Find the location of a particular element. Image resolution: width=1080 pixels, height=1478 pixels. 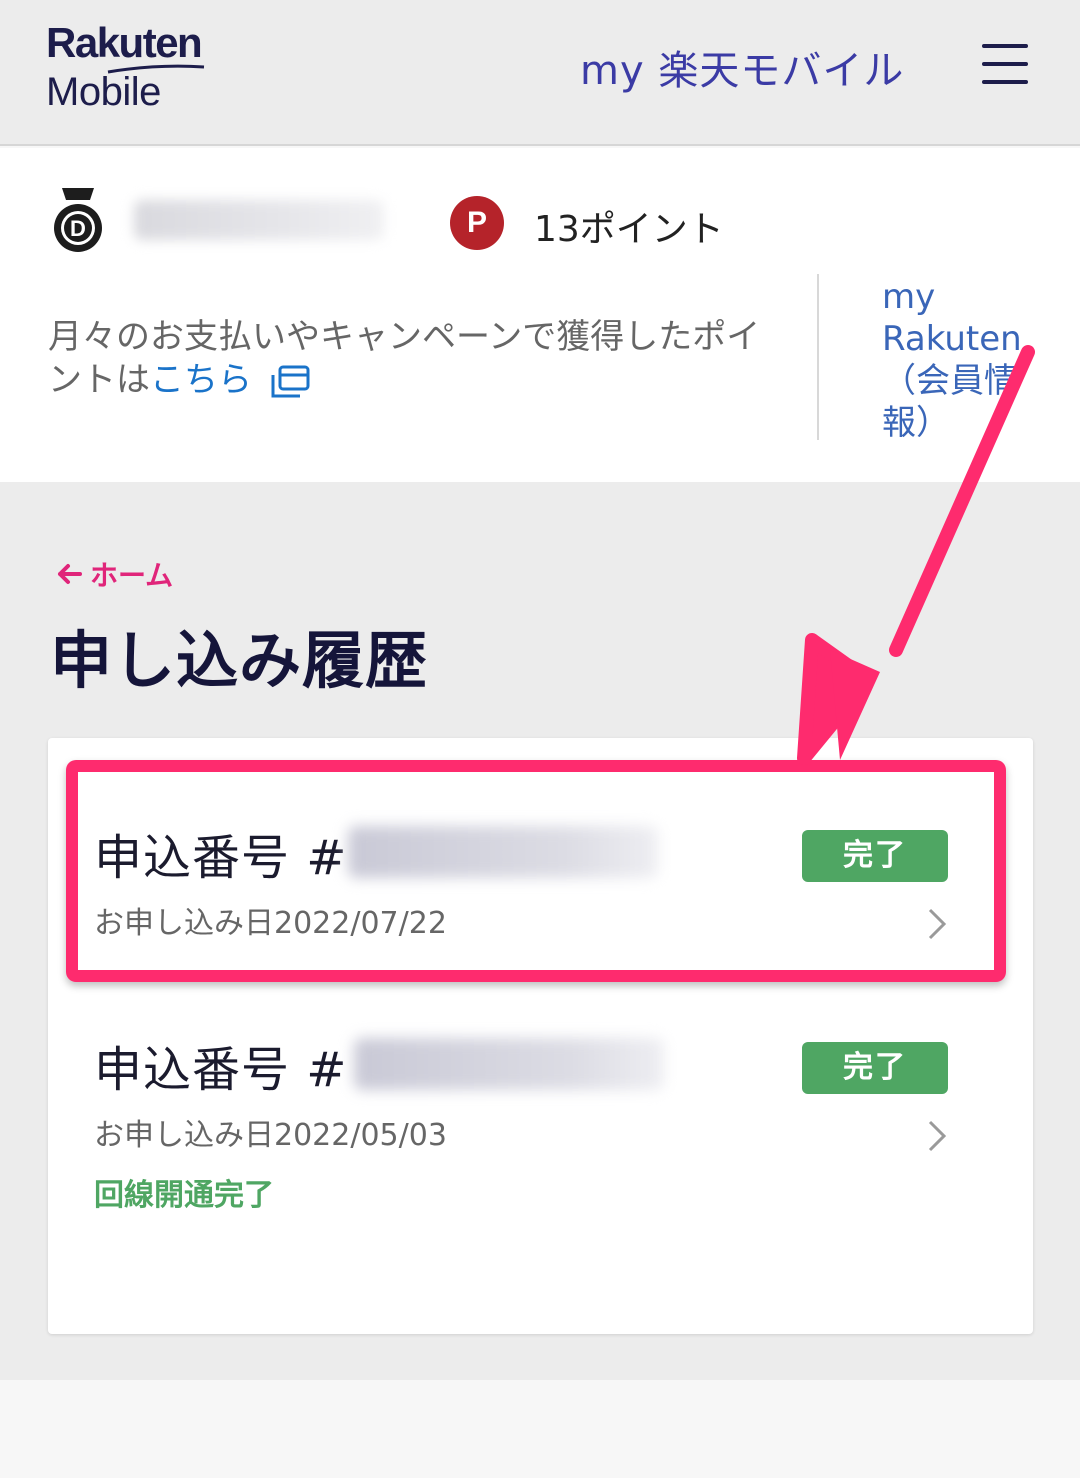

order-date: お申し込み日2022/05/03 is located at coordinates (270, 1135).